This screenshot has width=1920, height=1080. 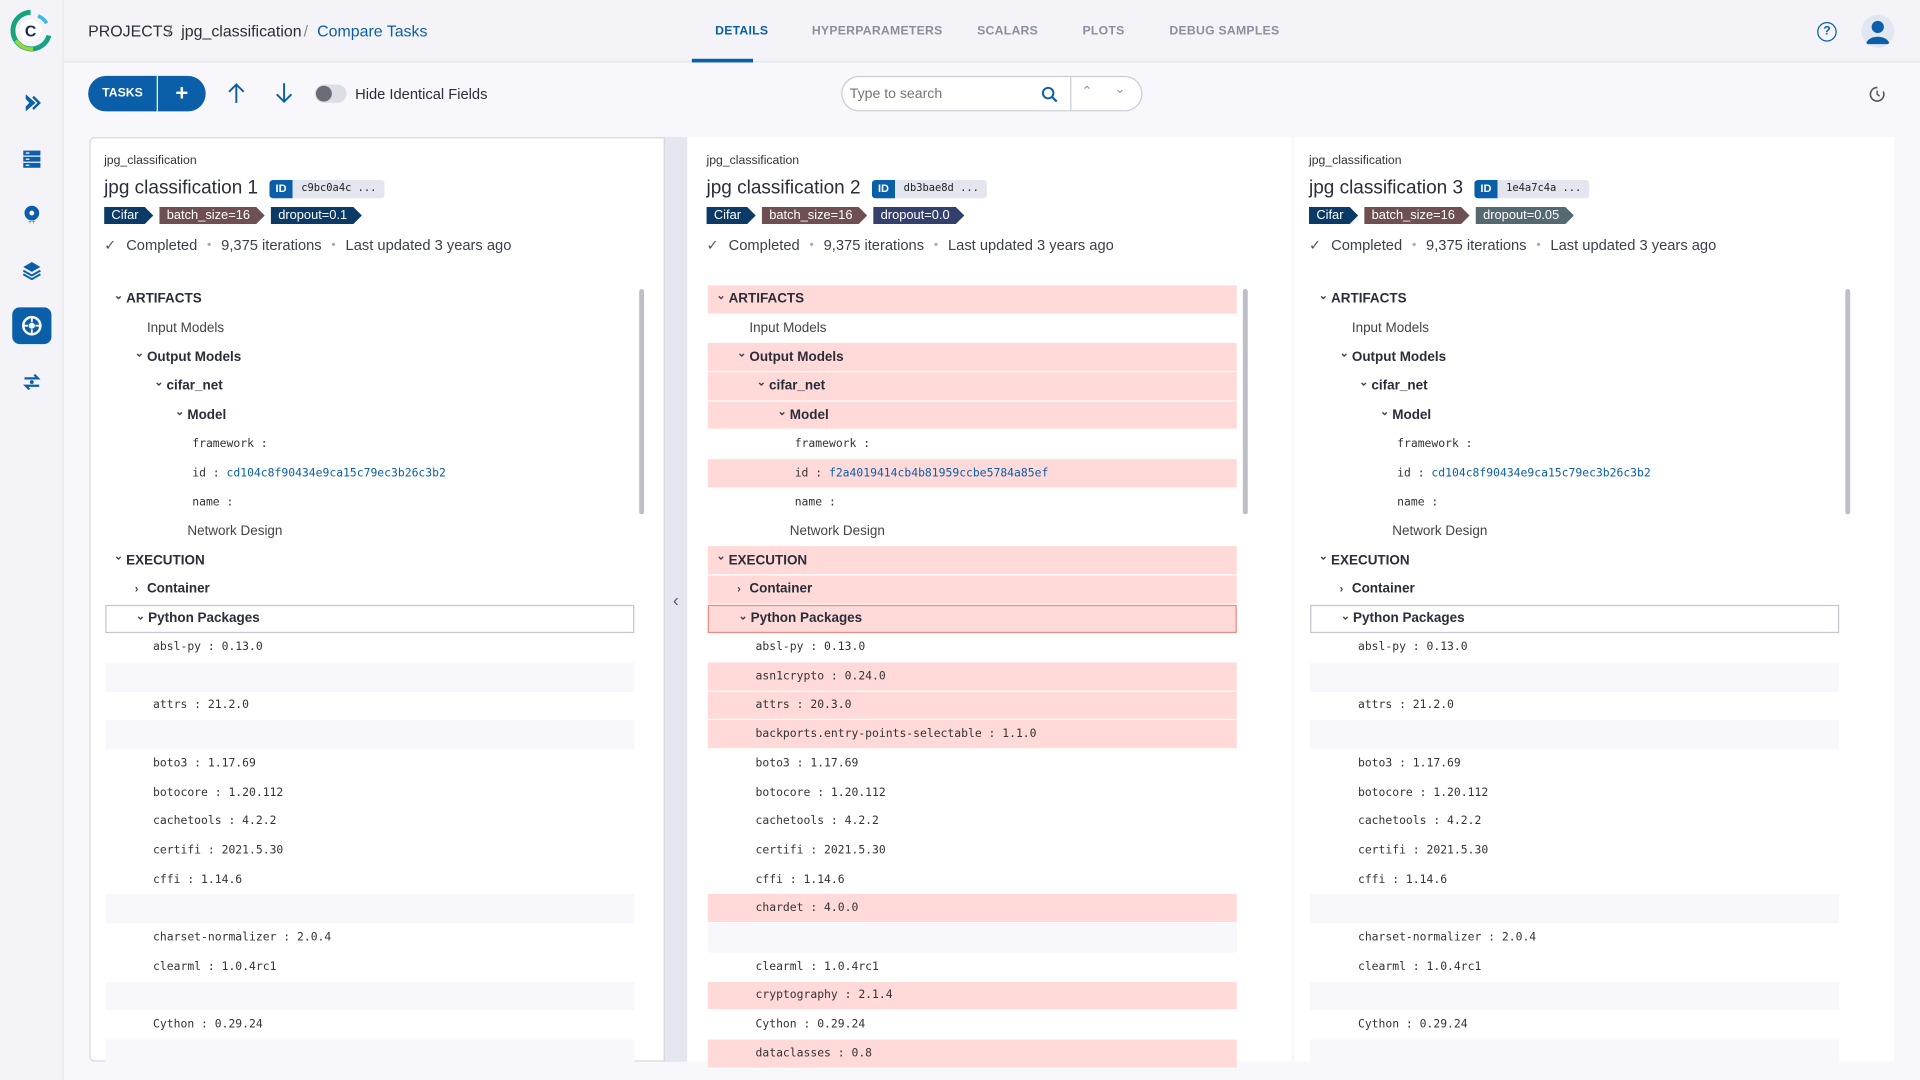 What do you see at coordinates (1119, 89) in the screenshot?
I see `search-next-icon: ⌄` at bounding box center [1119, 89].